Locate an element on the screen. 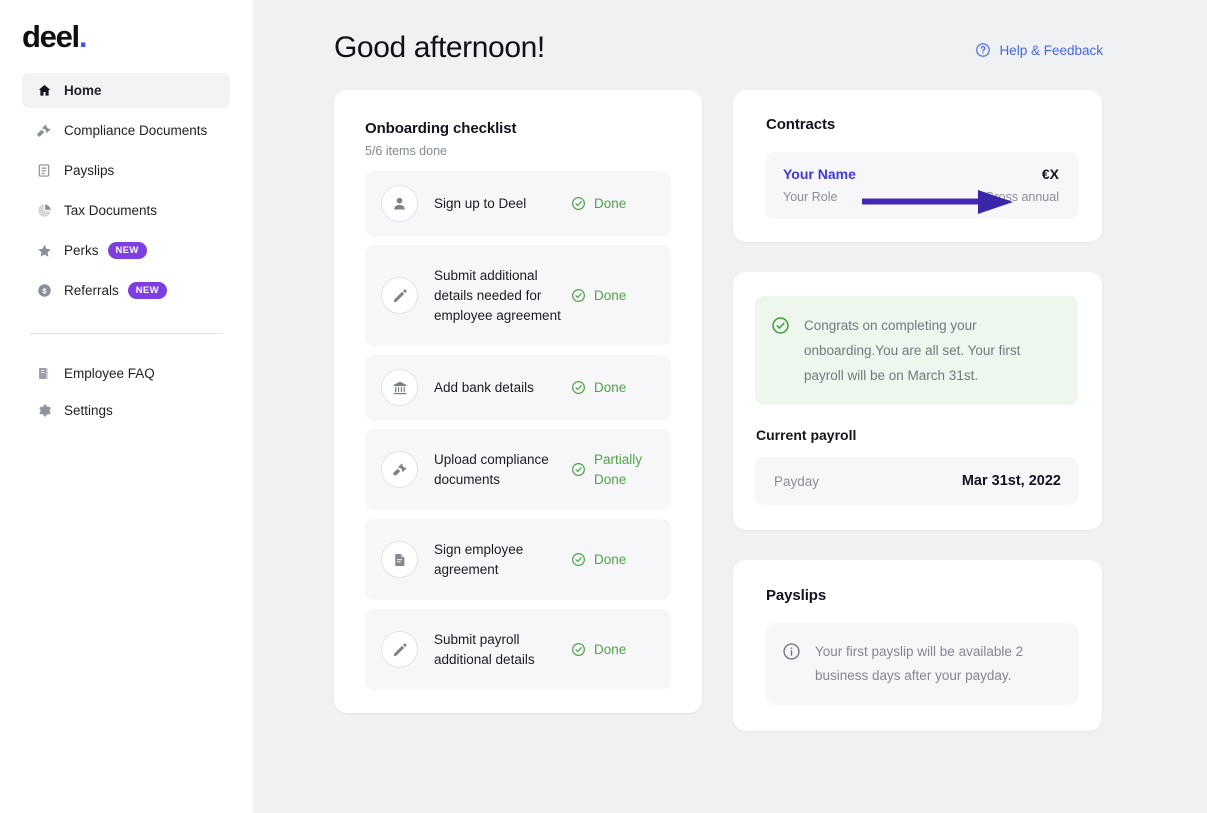 The image size is (1207, 813). sidebar-item-label: Employee FAQ is located at coordinates (109, 373).